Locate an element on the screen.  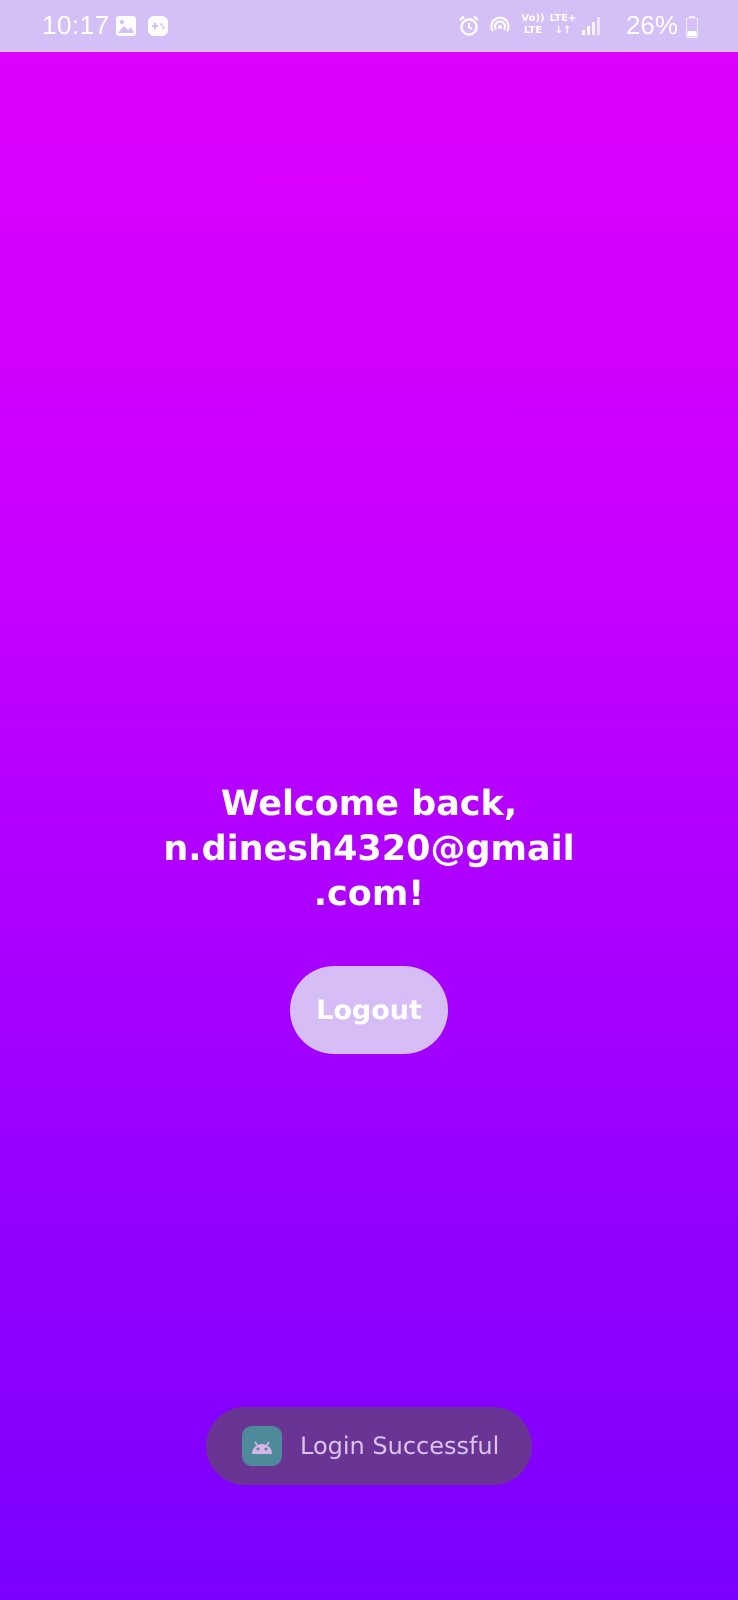
logout-button: Logout is located at coordinates (369, 1010).